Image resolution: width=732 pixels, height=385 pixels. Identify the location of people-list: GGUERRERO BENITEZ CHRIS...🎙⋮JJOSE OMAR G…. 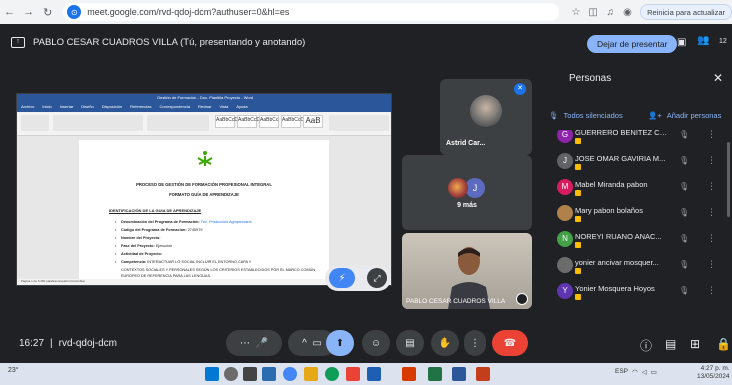
(636, 227).